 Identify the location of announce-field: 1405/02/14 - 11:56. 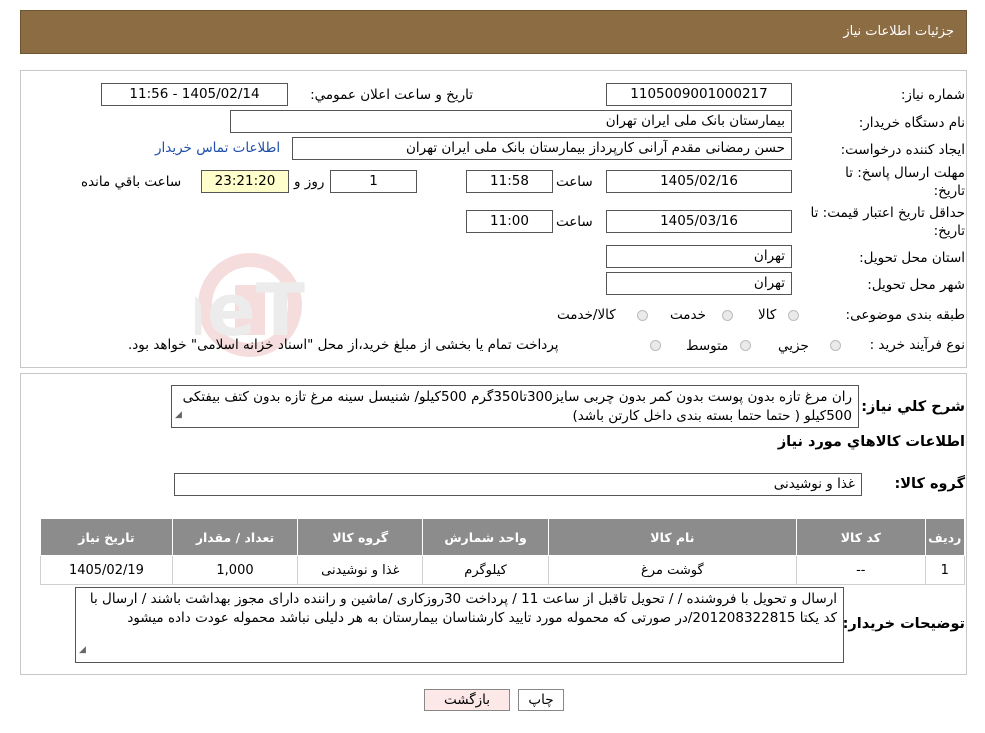
(194, 94).